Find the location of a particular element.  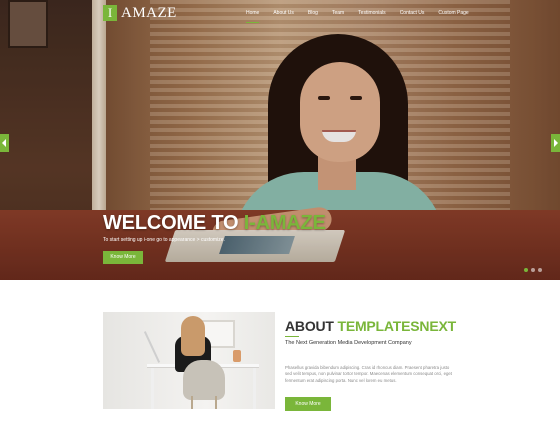

about-title-main: ABOUT is located at coordinates (311, 326).